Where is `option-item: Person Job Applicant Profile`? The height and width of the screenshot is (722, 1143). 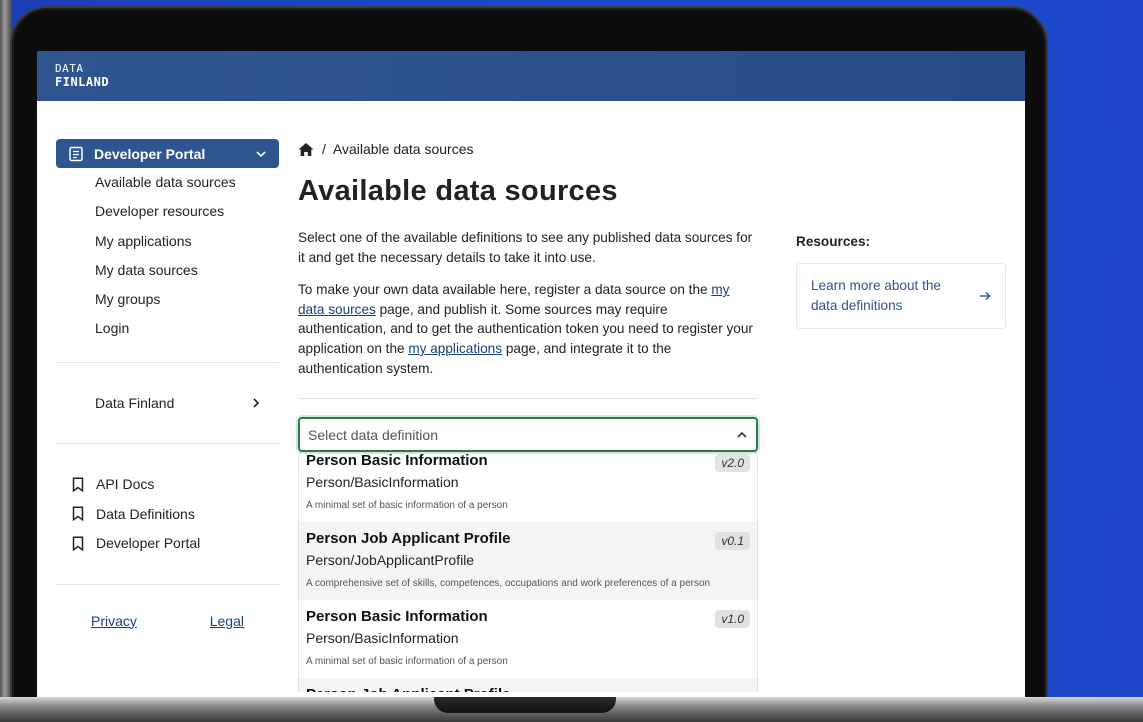
option-item: Person Job Applicant Profile is located at coordinates (528, 685).